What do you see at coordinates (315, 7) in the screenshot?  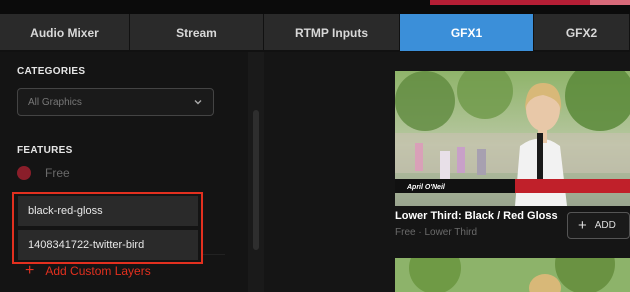 I see `top-strip` at bounding box center [315, 7].